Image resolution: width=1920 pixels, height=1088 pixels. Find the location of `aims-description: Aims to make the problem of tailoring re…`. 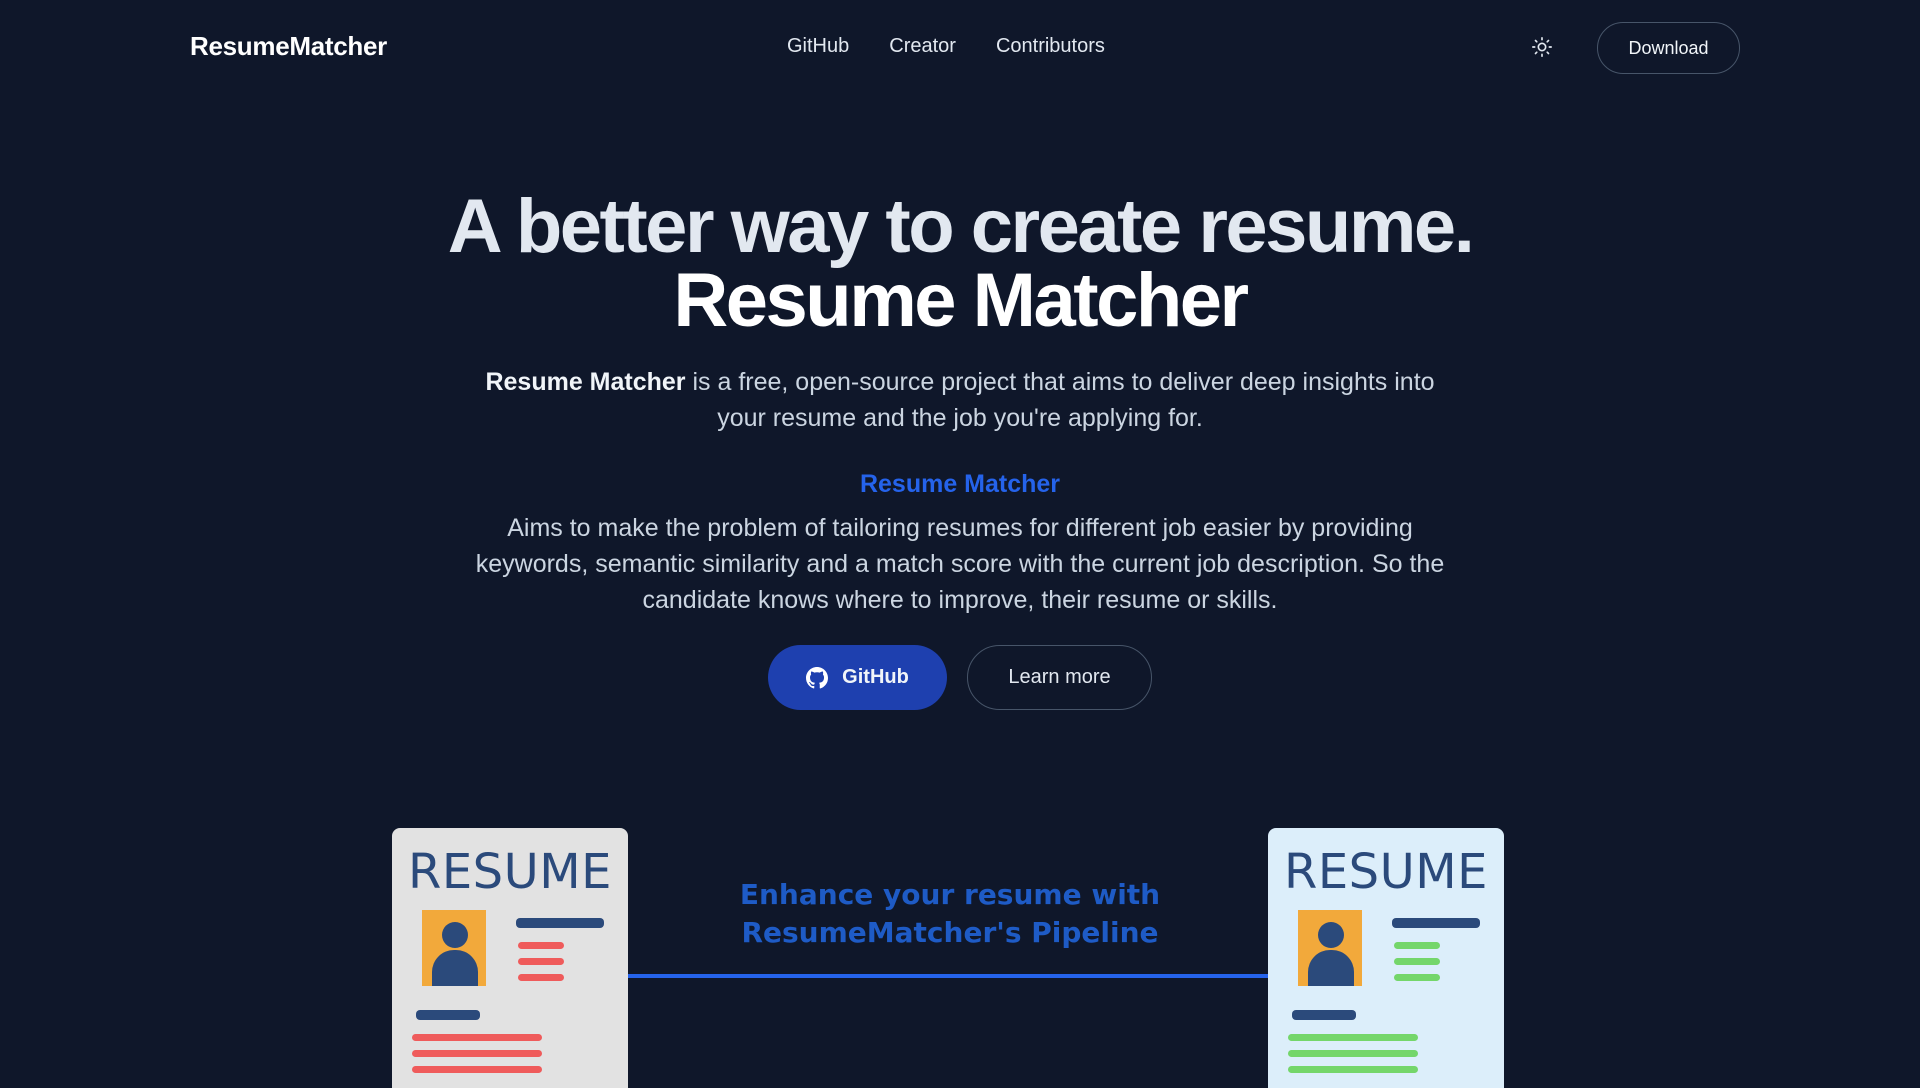

aims-description: Aims to make the problem of tailoring re… is located at coordinates (960, 564).